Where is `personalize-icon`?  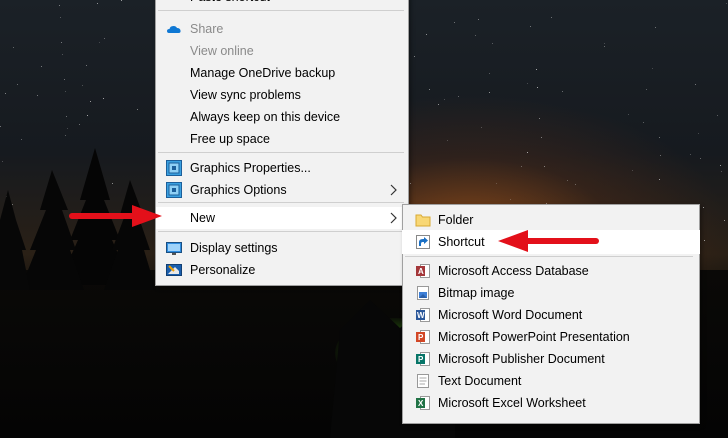 personalize-icon is located at coordinates (174, 270).